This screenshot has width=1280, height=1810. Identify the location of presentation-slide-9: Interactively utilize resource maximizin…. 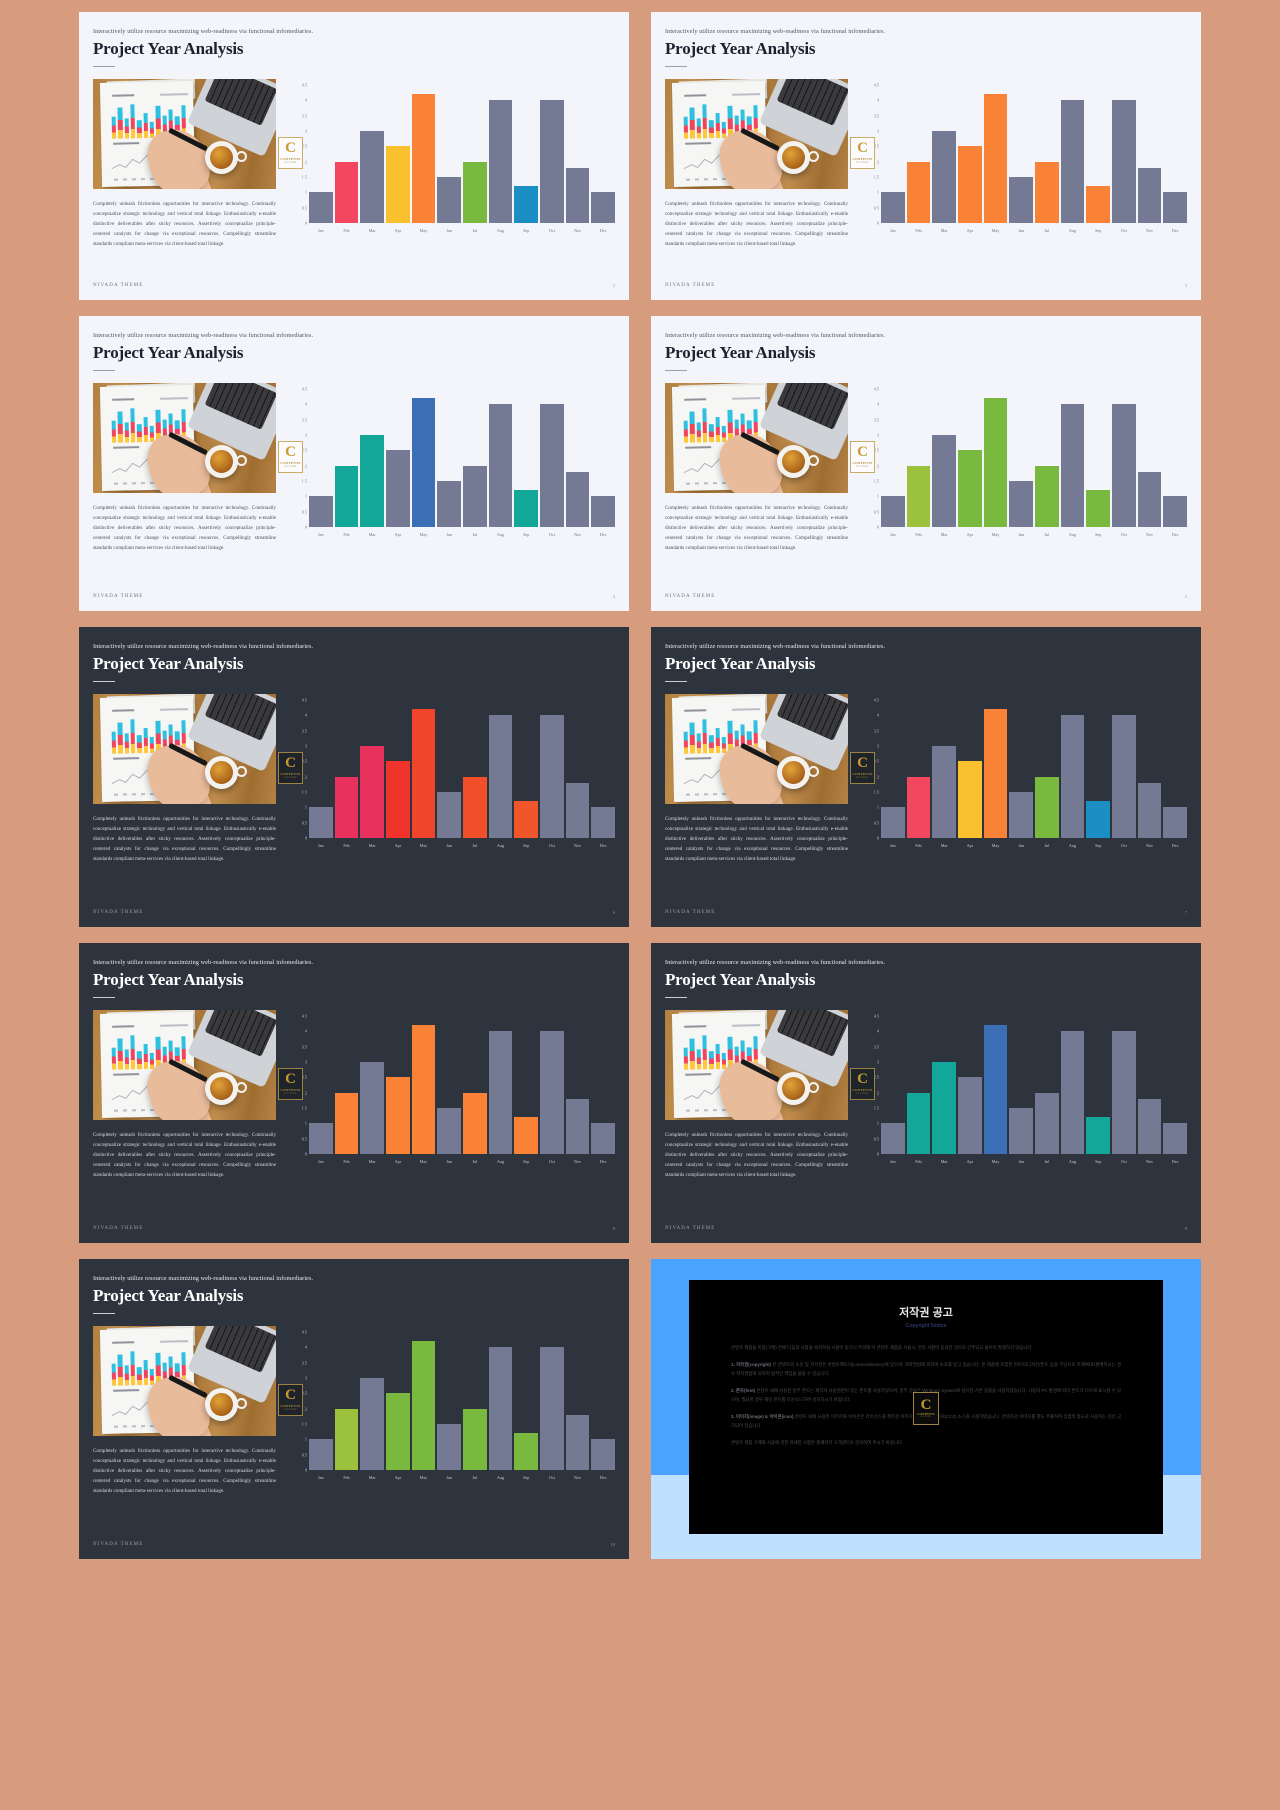
(926, 1093).